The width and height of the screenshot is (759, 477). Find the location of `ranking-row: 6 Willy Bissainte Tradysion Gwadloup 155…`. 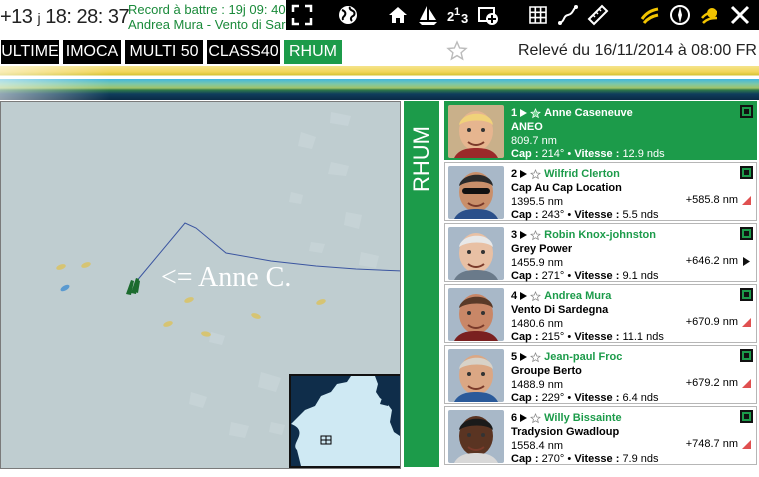

ranking-row: 6 Willy Bissainte Tradysion Gwadloup 155… is located at coordinates (600, 435).